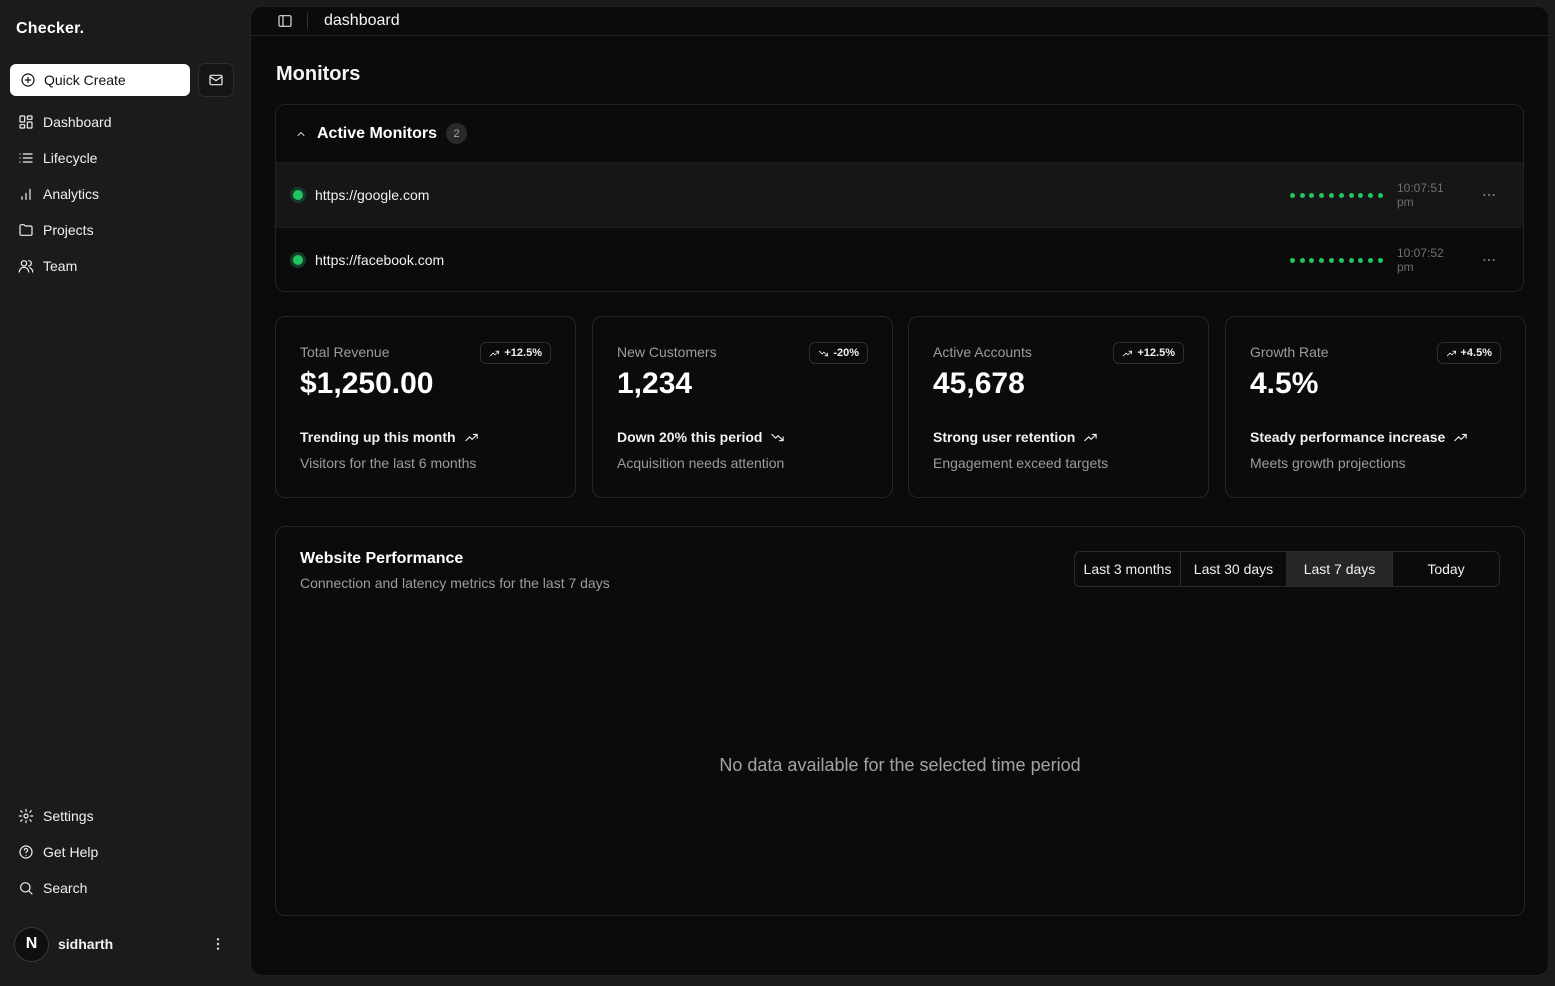 The width and height of the screenshot is (1555, 986). What do you see at coordinates (1234, 569) in the screenshot?
I see `range-last-30-days-button: Last 30 days` at bounding box center [1234, 569].